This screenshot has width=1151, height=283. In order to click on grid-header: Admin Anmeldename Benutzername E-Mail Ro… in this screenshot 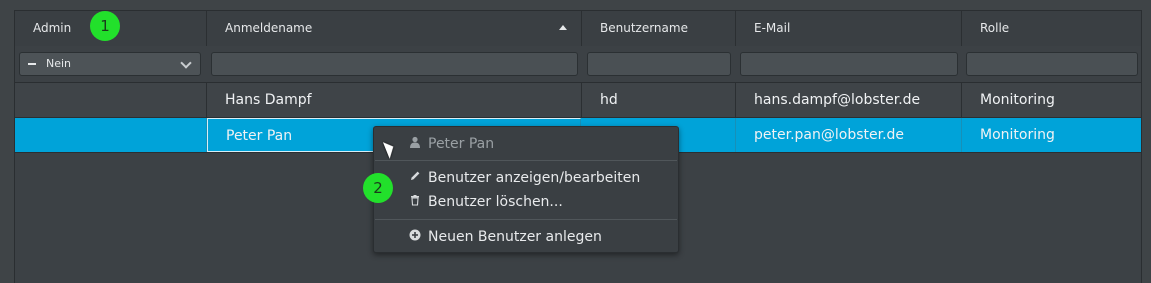, I will do `click(578, 28)`.